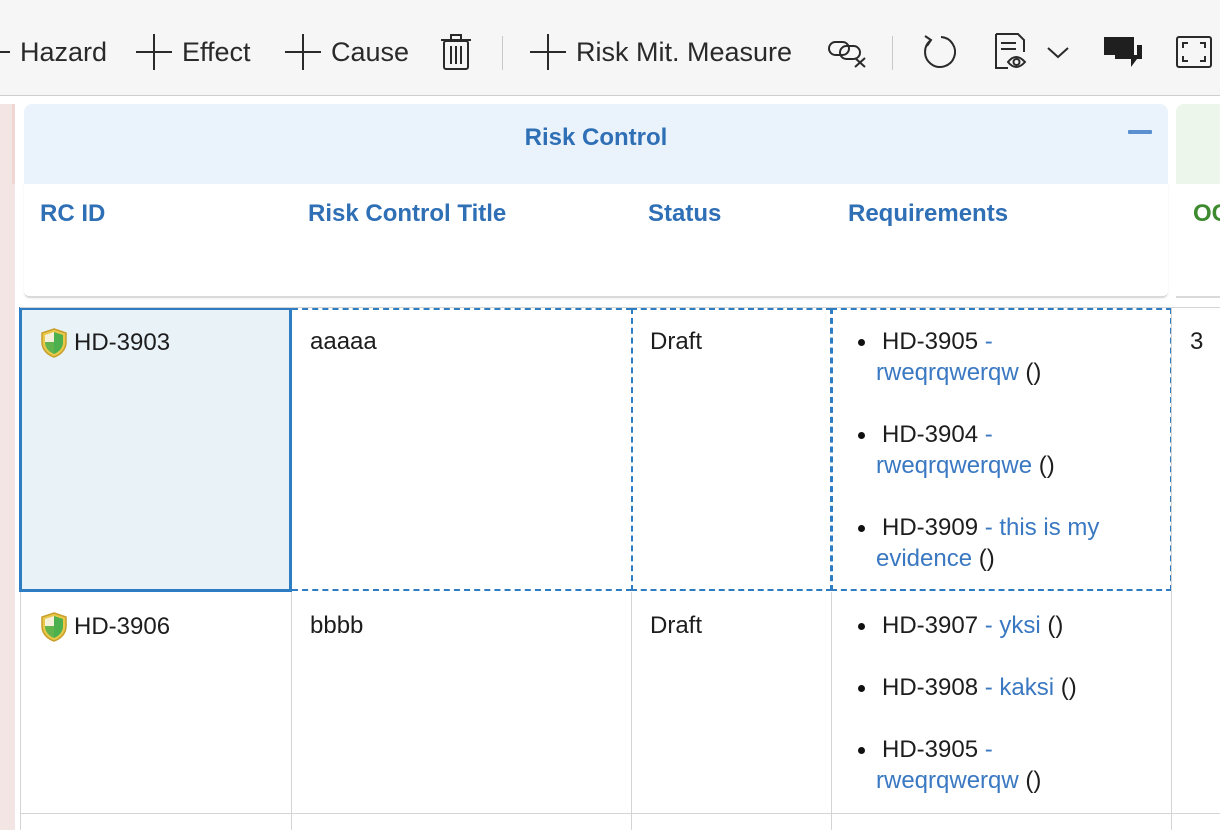 This screenshot has width=1220, height=830. I want to click on rc-id: HD-3903, so click(105, 343).